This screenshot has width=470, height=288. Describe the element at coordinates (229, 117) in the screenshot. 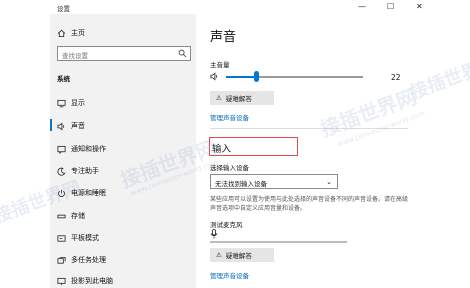

I see `manage-sound-devices-link: 管理声音设备` at that location.